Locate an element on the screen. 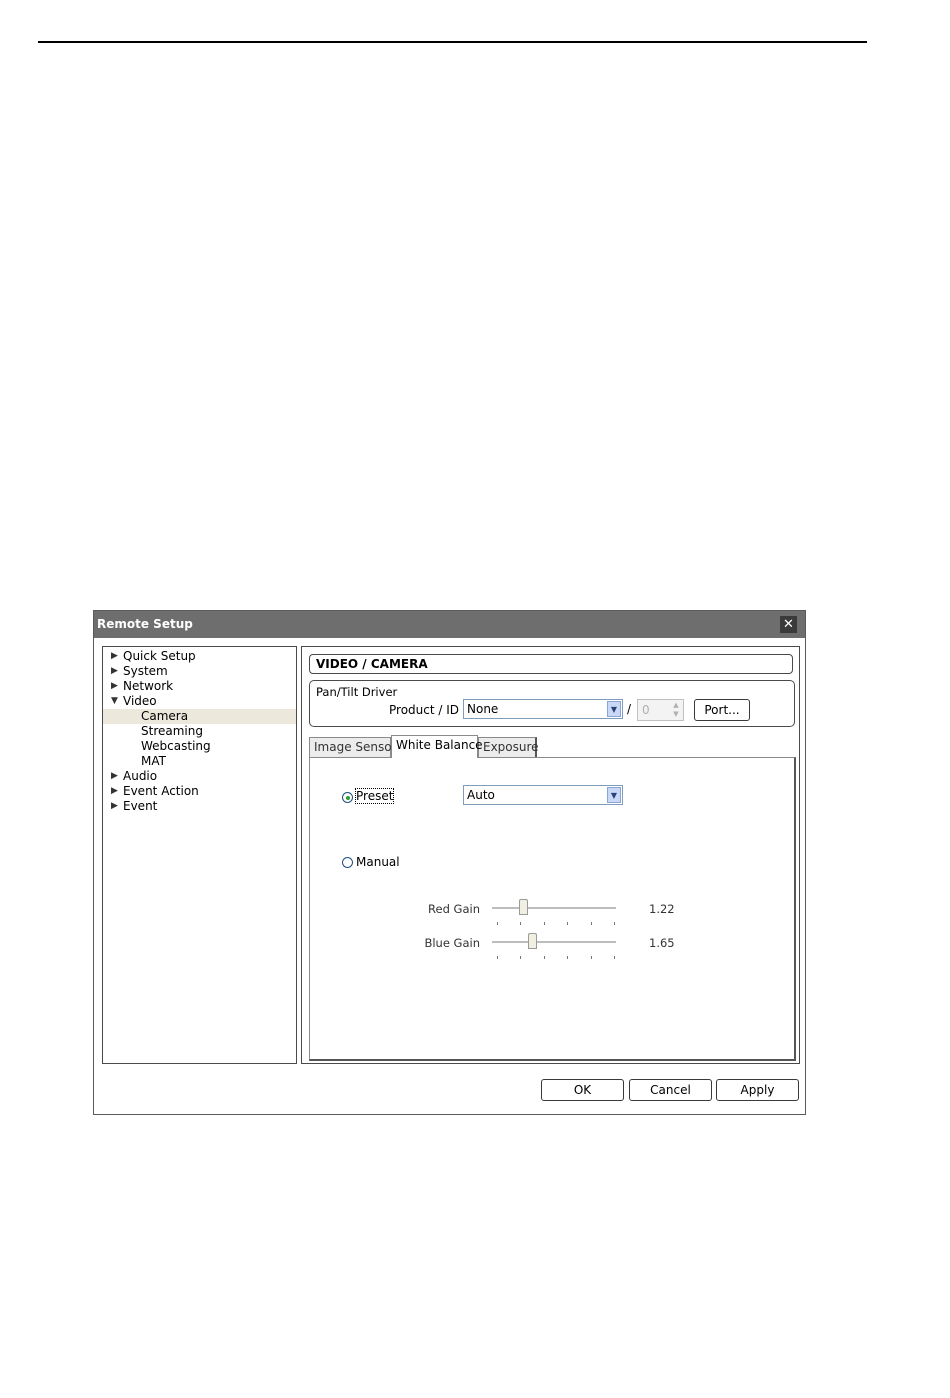  blue-gain-label: Blue Gain is located at coordinates (452, 943).